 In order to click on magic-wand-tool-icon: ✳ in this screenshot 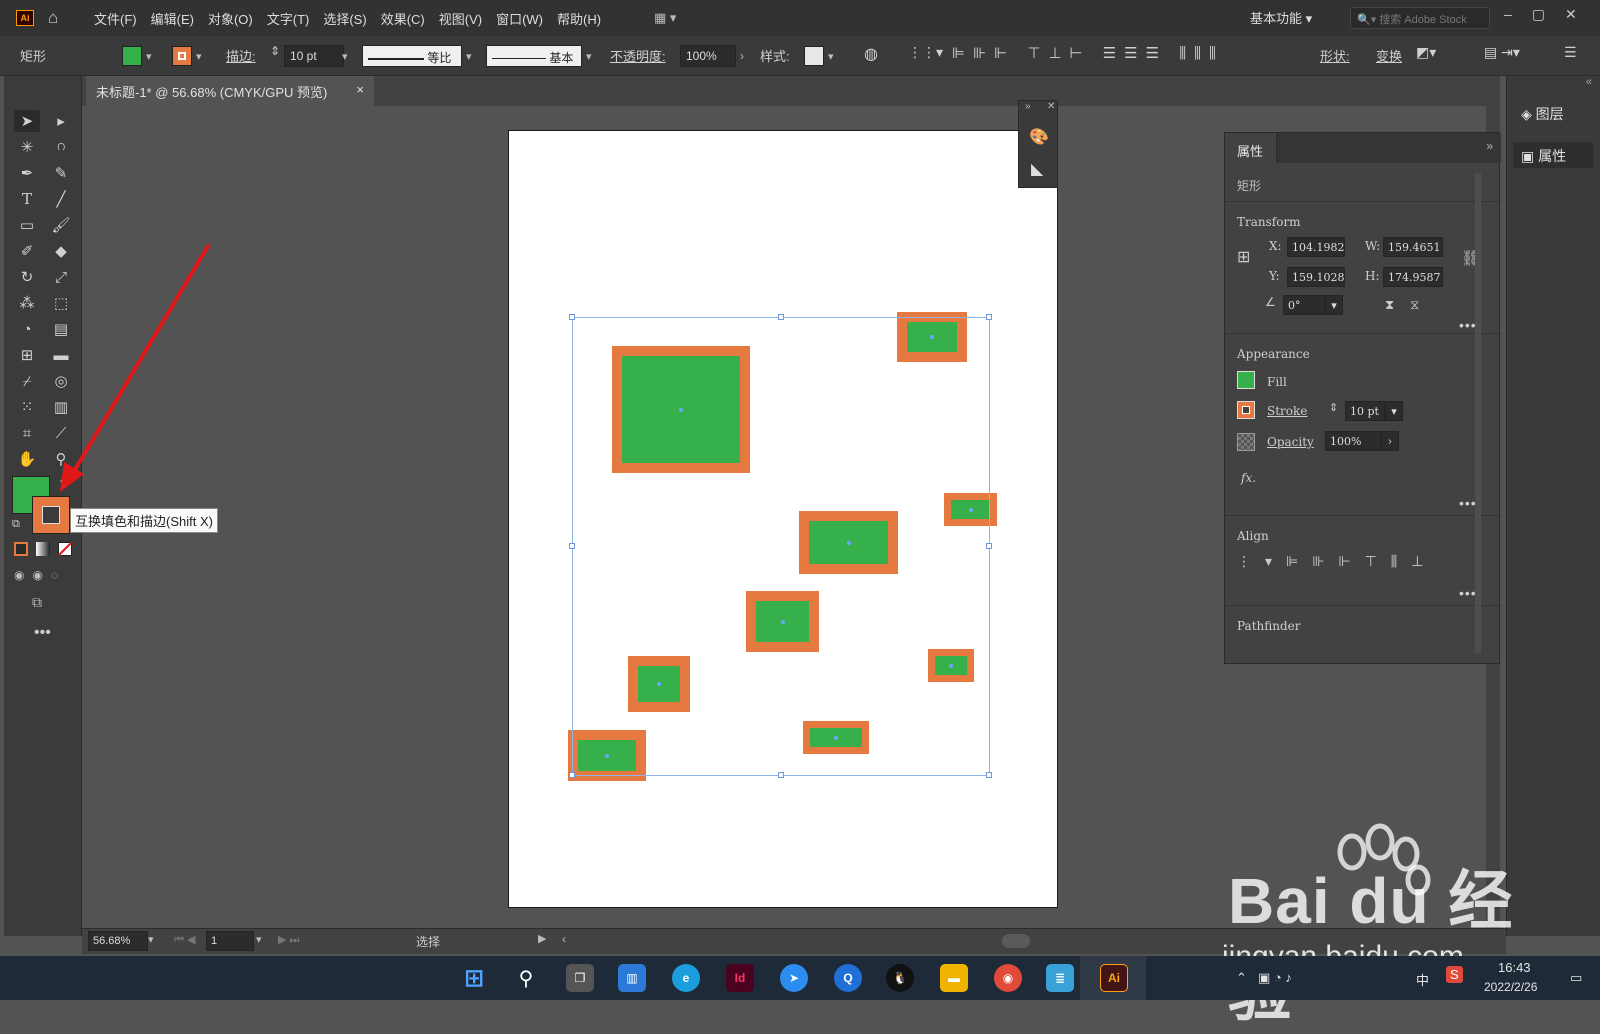, I will do `click(27, 147)`.